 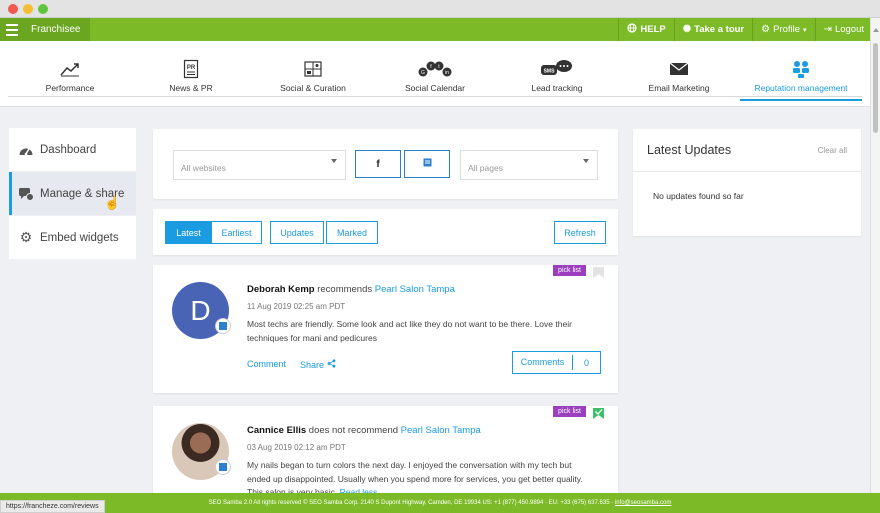 What do you see at coordinates (598, 271) in the screenshot?
I see `bookmark-icon` at bounding box center [598, 271].